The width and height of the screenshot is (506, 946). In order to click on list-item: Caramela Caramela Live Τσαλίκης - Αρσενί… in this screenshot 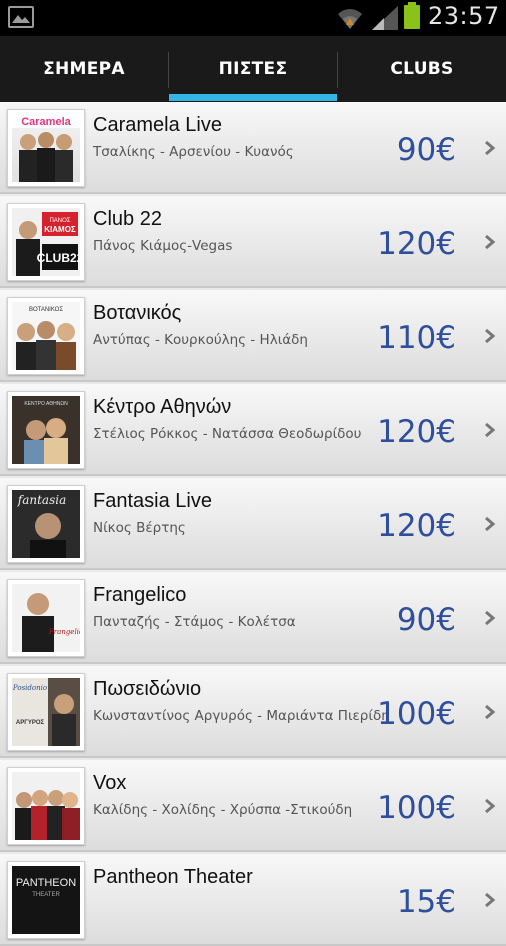, I will do `click(253, 148)`.